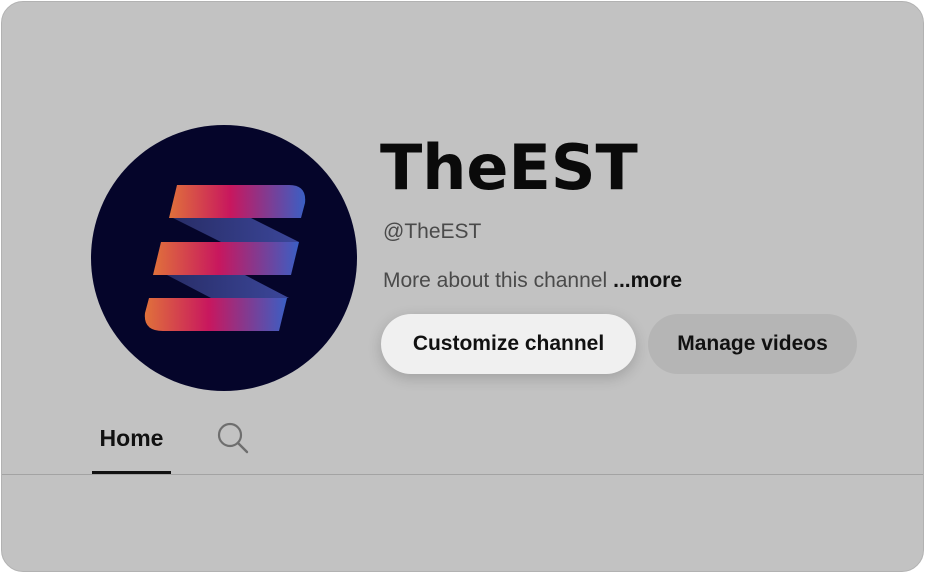 The width and height of the screenshot is (926, 574). What do you see at coordinates (495, 280) in the screenshot?
I see `about-text: More about this channel` at bounding box center [495, 280].